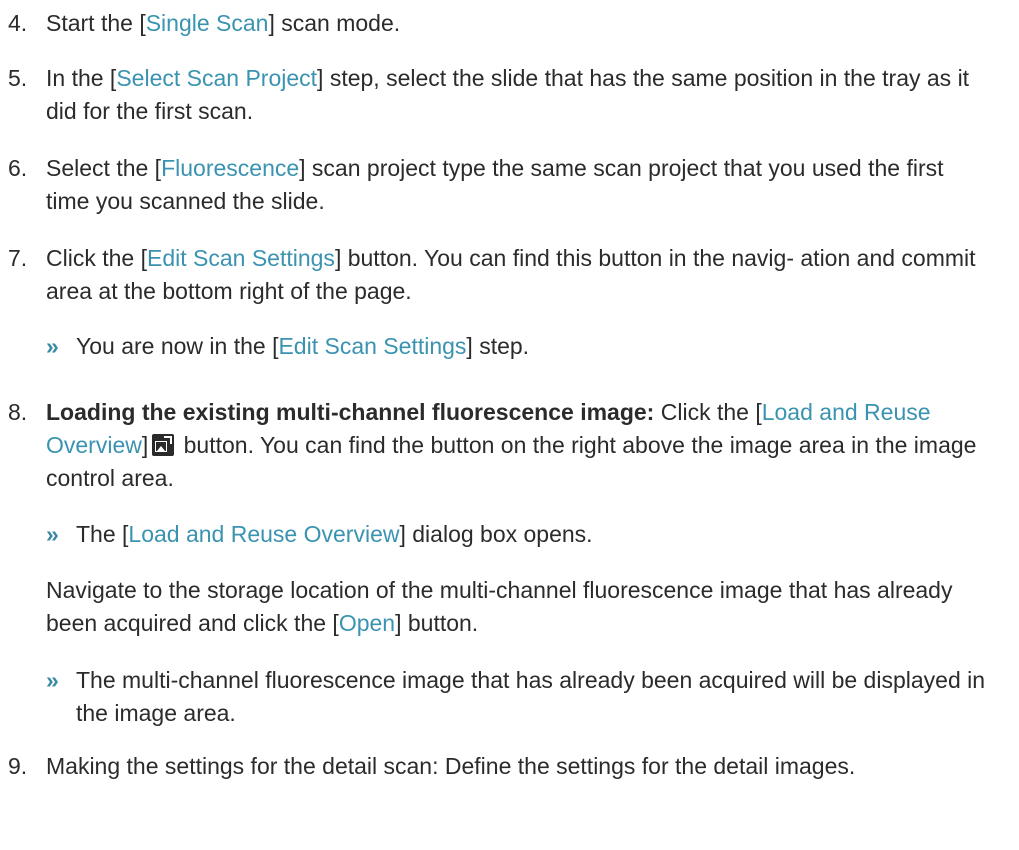  What do you see at coordinates (334, 23) in the screenshot?
I see `step-text-post: ] scan mode.` at bounding box center [334, 23].